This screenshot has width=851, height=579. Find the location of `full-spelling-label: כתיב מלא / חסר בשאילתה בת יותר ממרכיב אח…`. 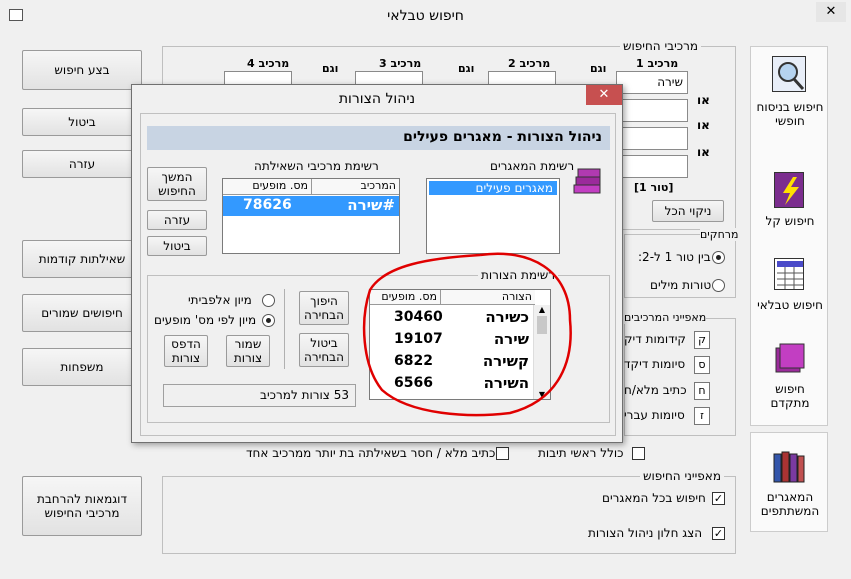

full-spelling-label: כתיב מלא / חסר בשאילתה בת יותר ממרכיב אח… is located at coordinates (371, 453).